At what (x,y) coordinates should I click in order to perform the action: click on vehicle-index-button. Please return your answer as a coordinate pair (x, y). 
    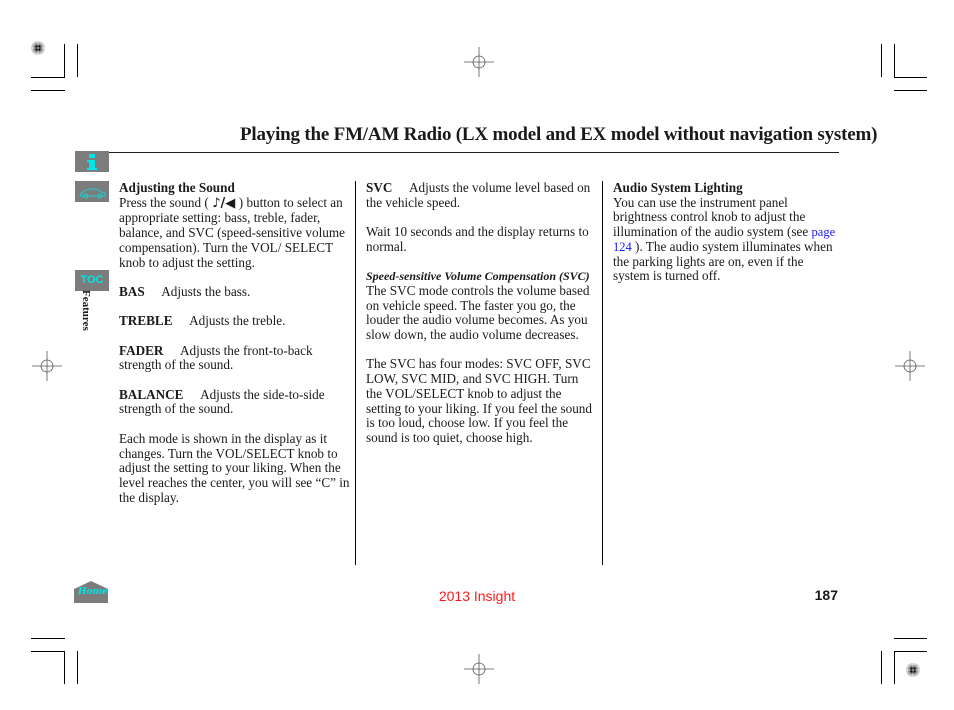
    Looking at the image, I should click on (92, 191).